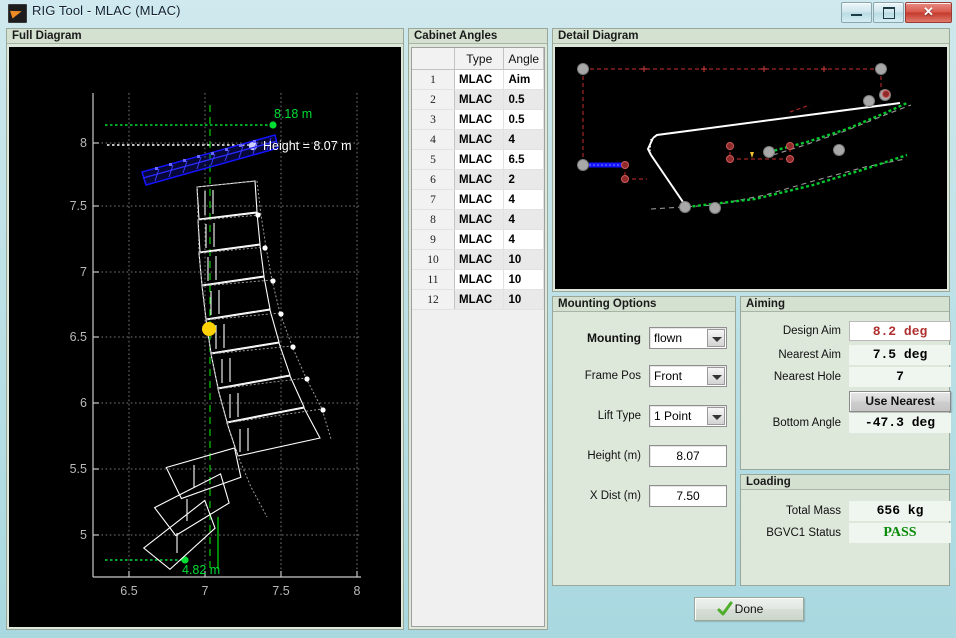 This screenshot has height=638, width=956. I want to click on row-angle: 6.5, so click(523, 159).